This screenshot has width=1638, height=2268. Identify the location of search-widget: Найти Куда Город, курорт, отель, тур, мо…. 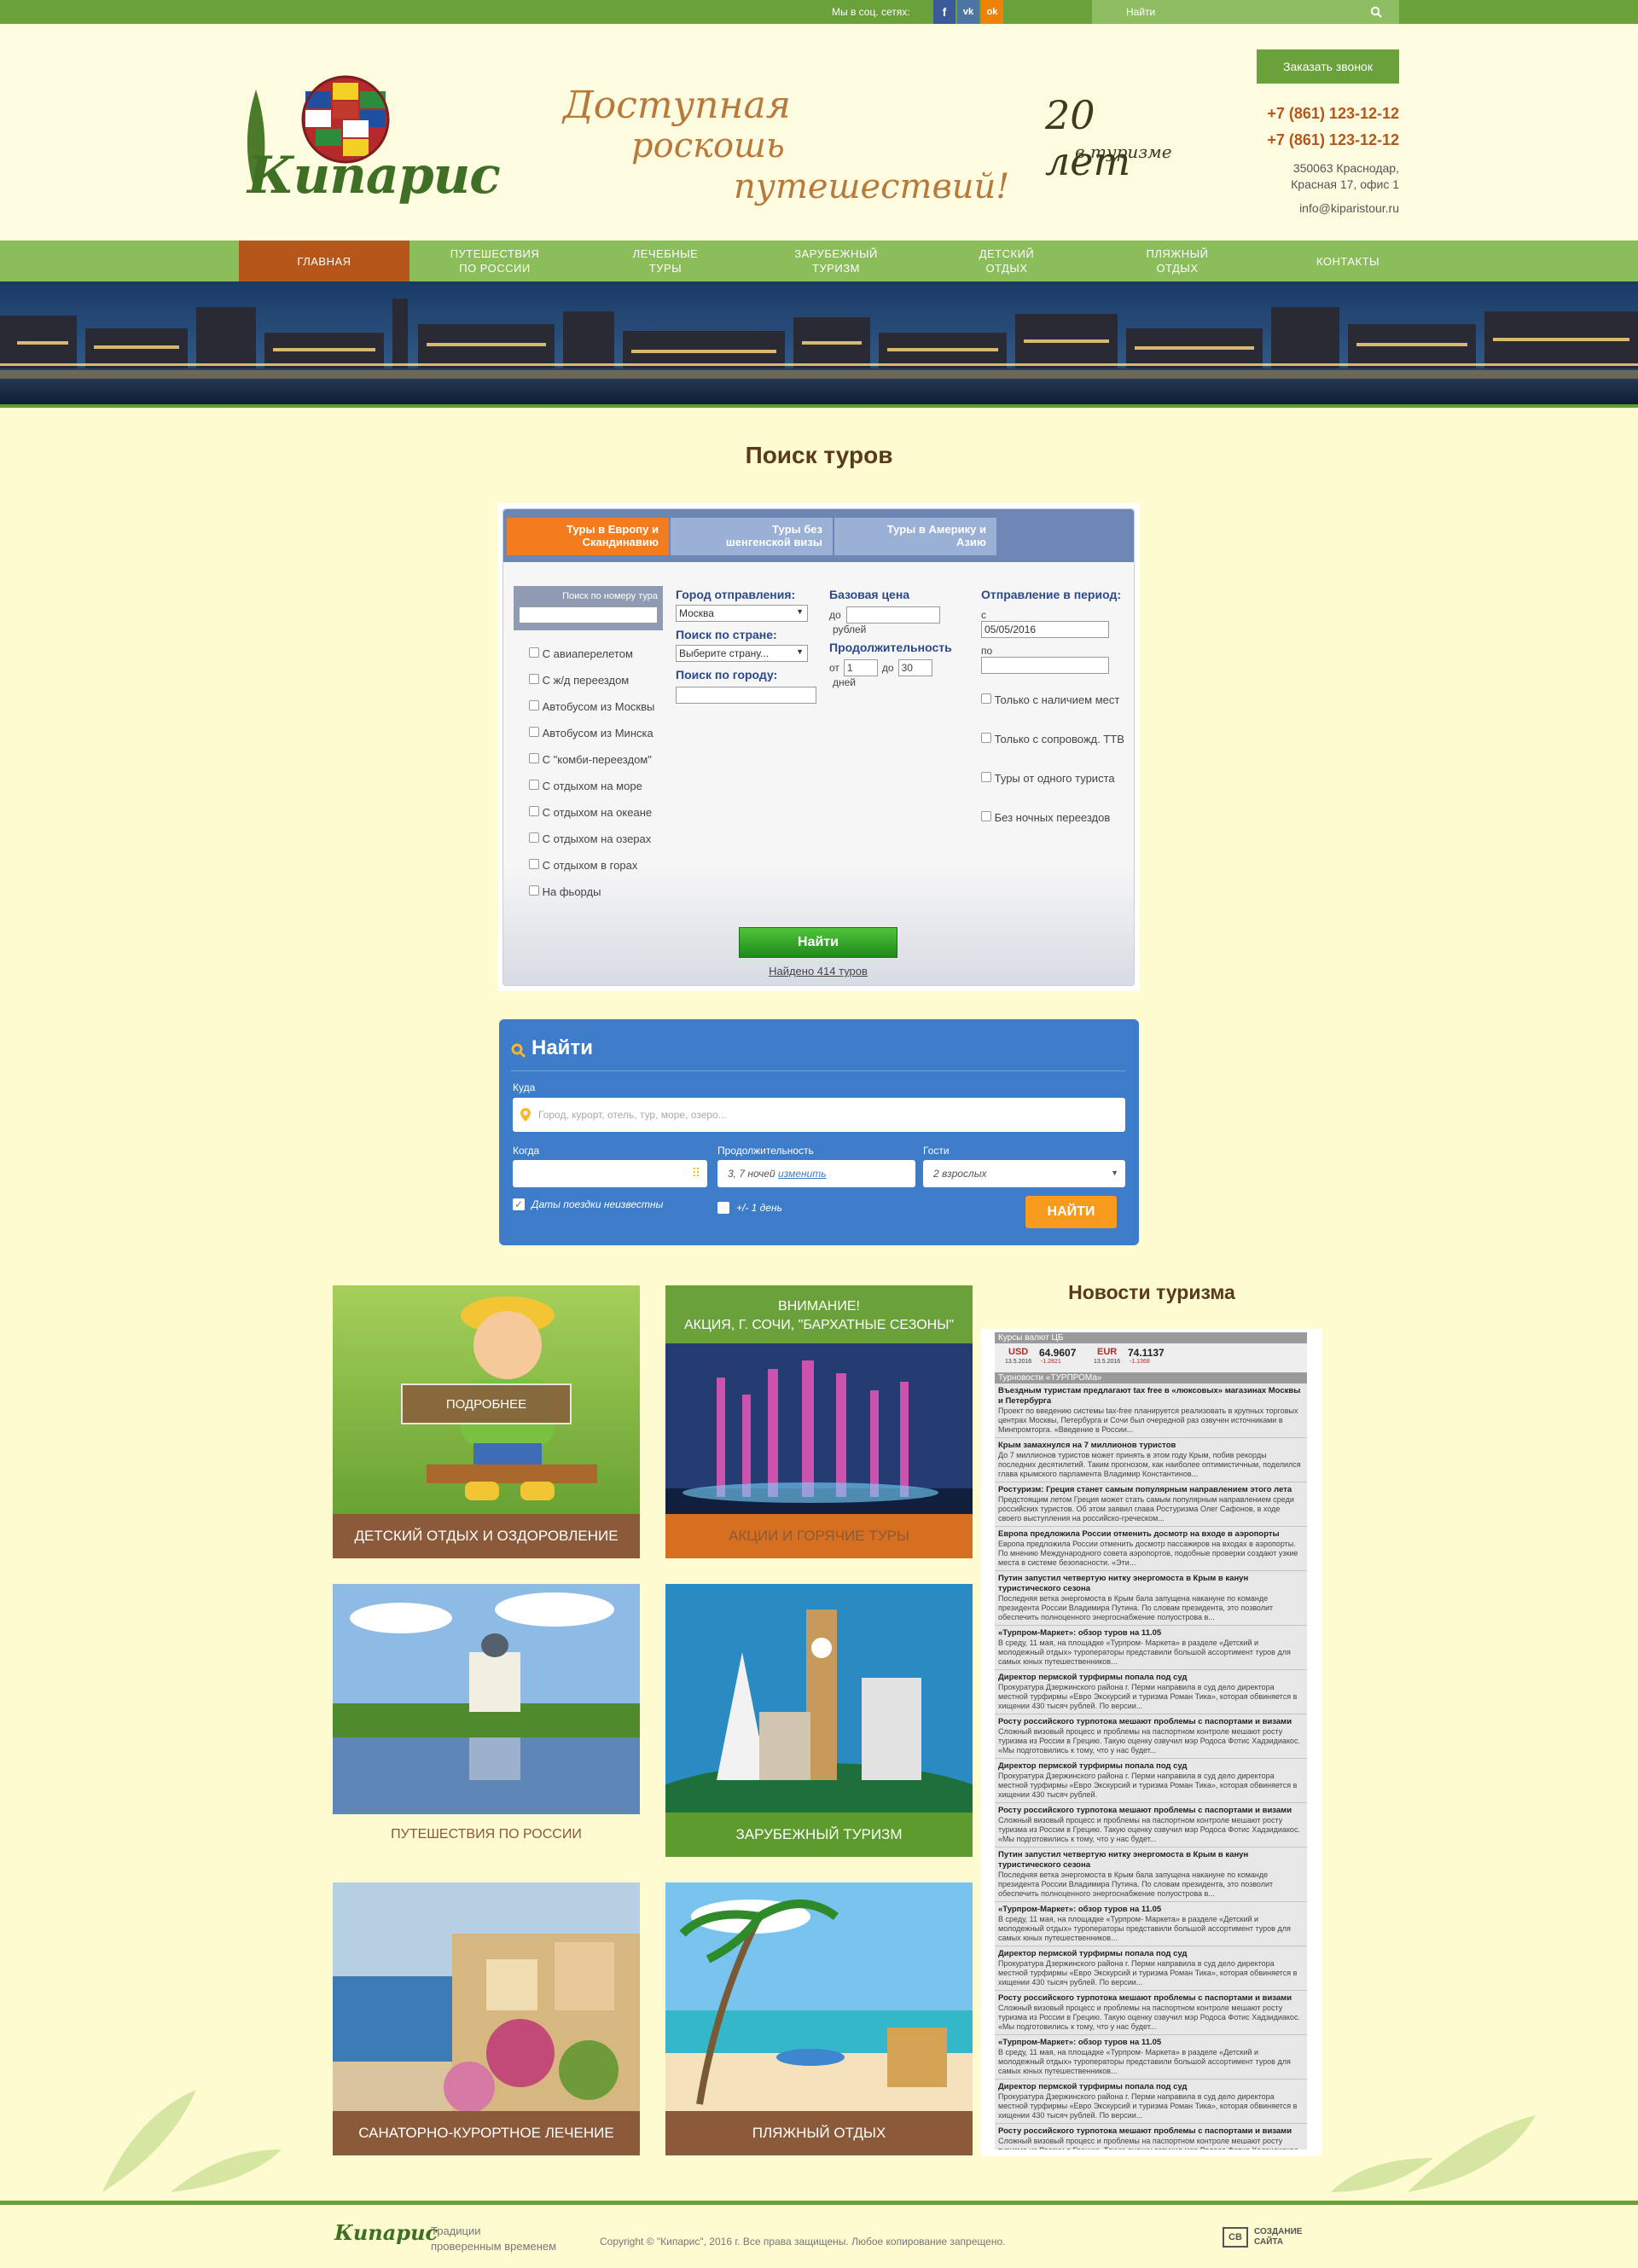
(819, 1132).